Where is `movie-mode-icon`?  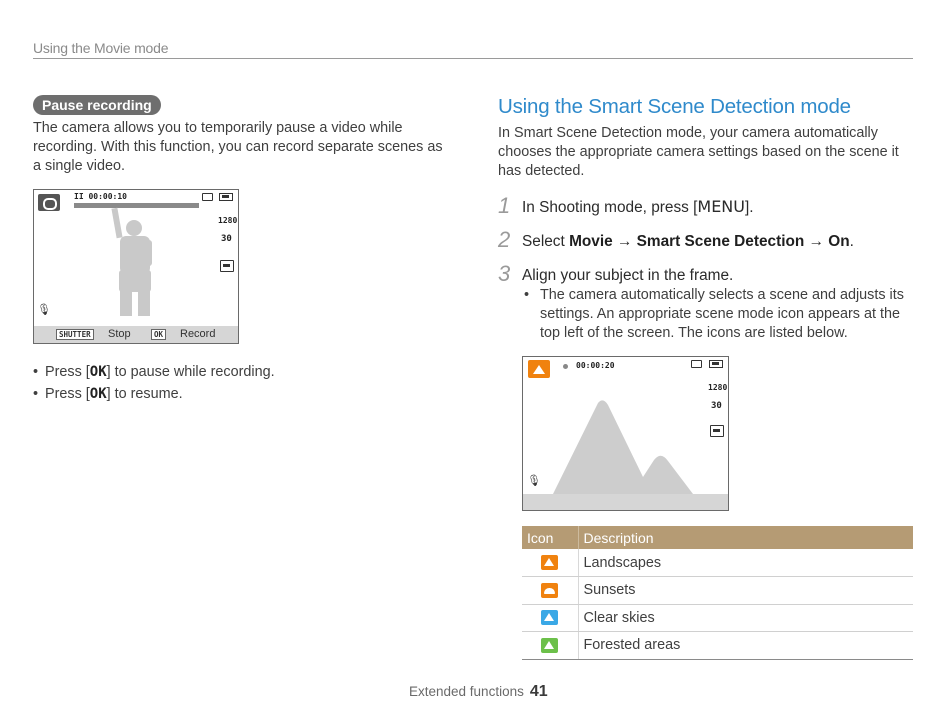 movie-mode-icon is located at coordinates (49, 202).